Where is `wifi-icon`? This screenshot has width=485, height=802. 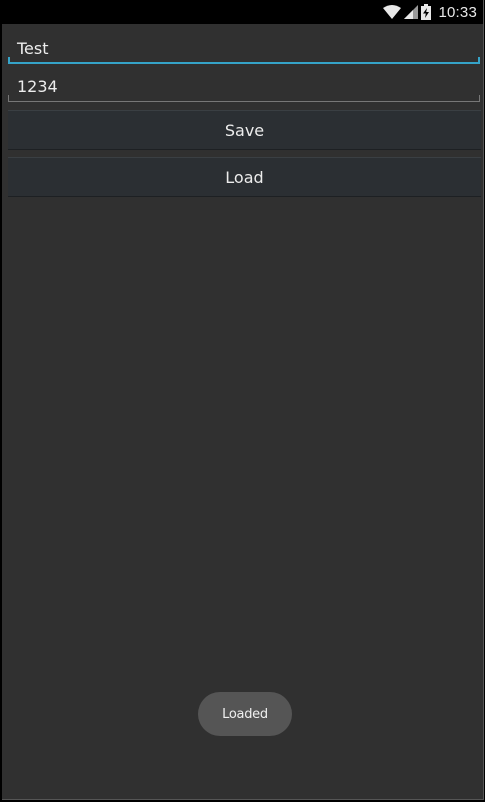 wifi-icon is located at coordinates (392, 12).